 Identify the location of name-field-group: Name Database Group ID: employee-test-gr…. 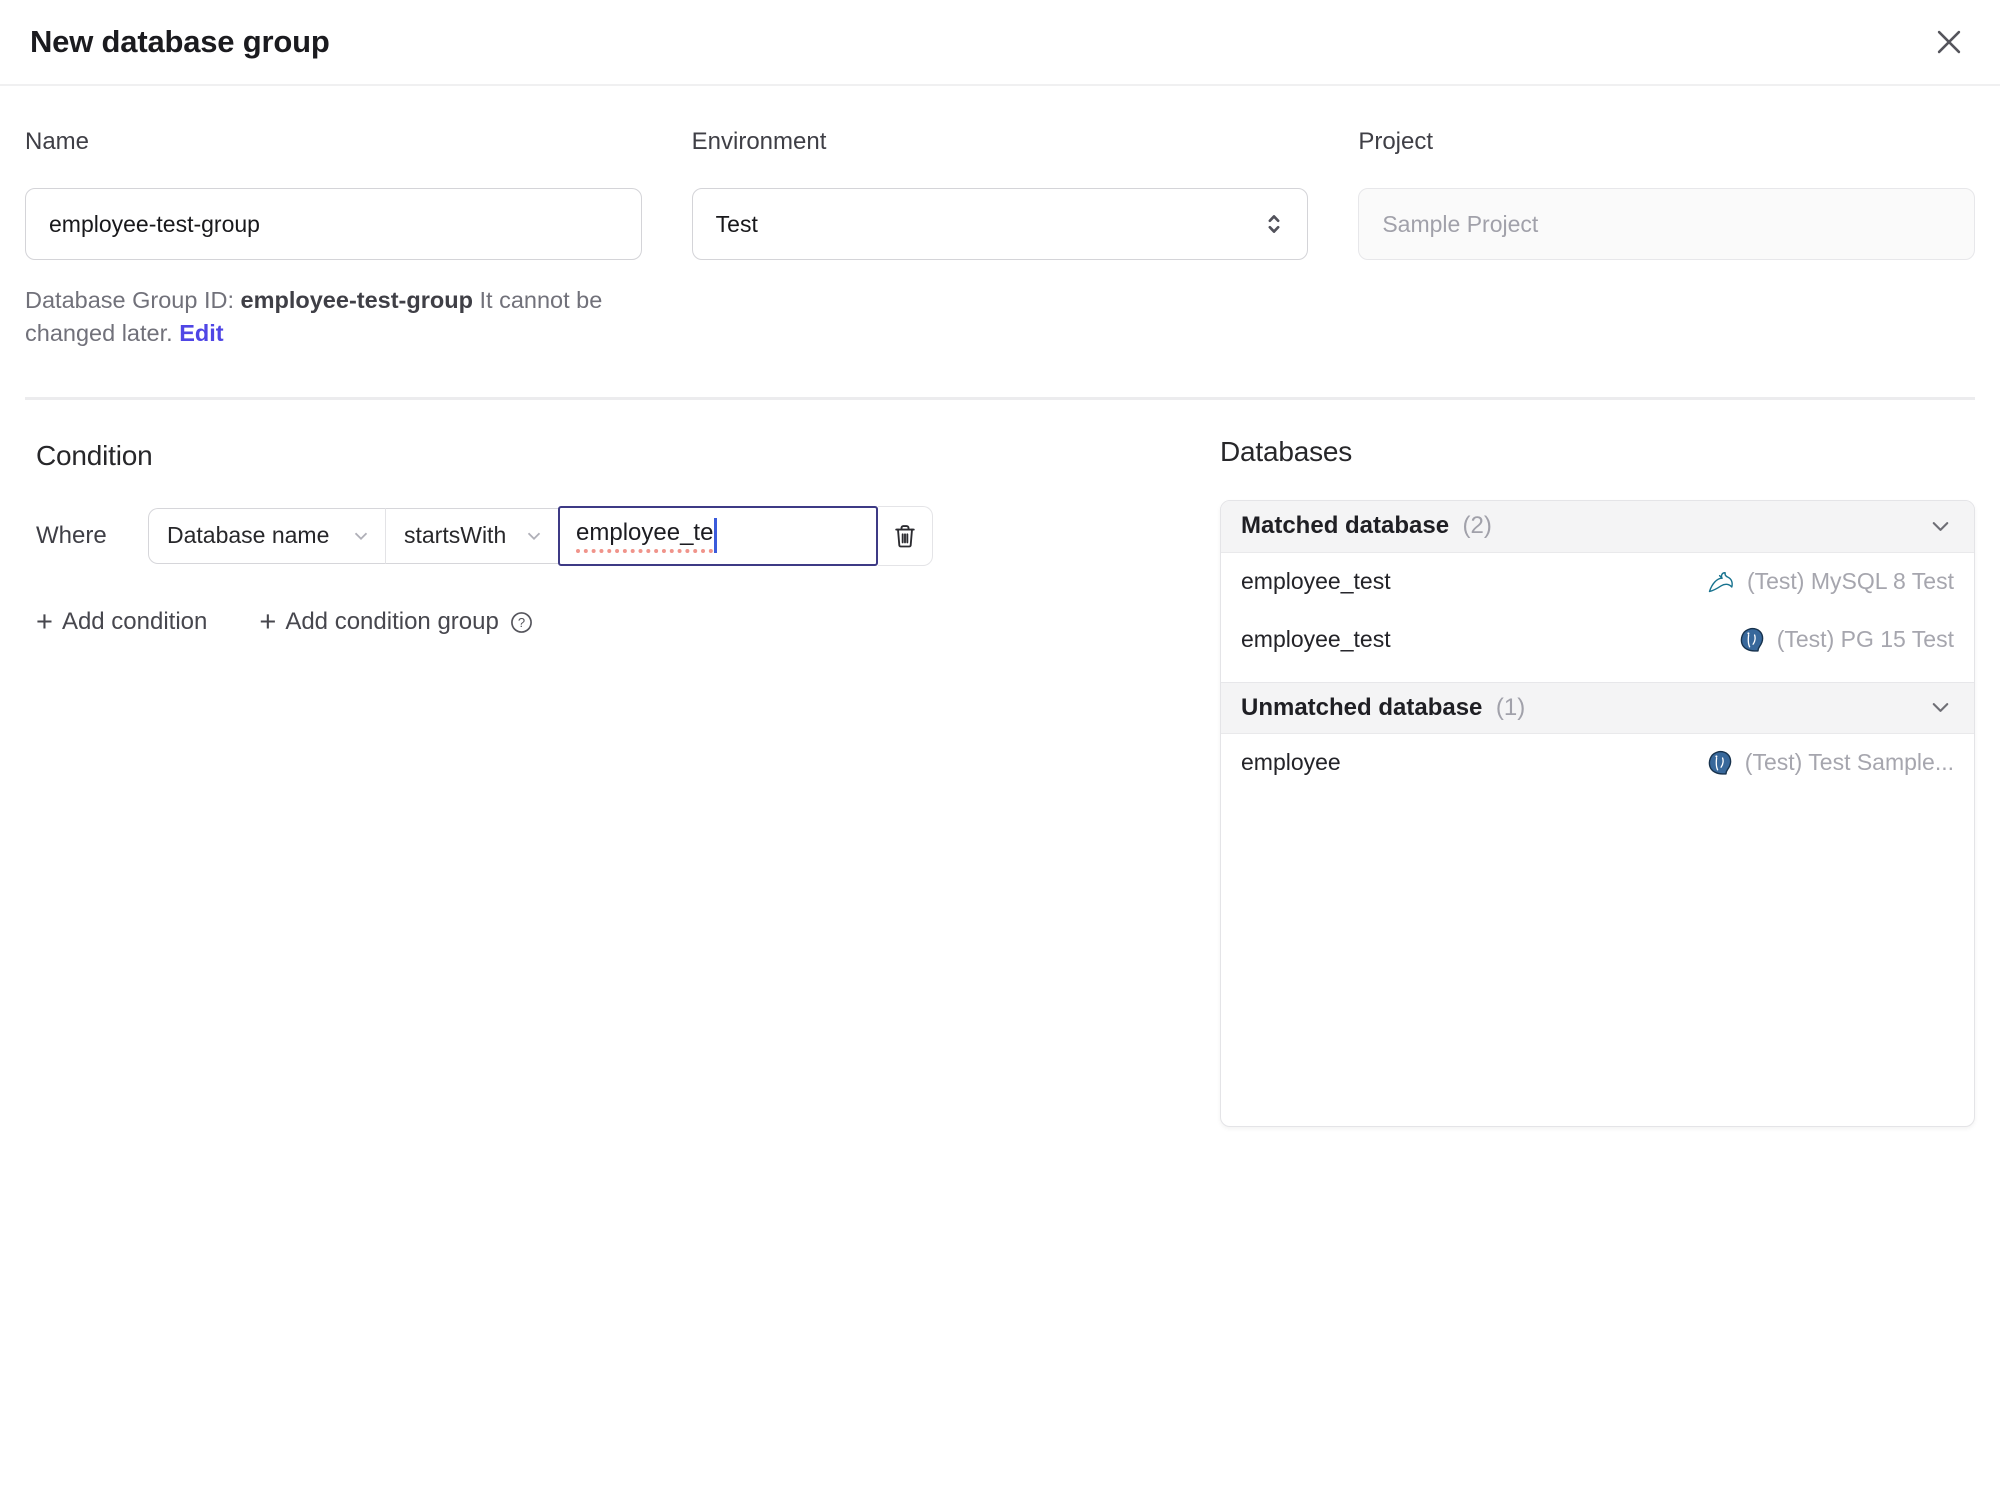
(333, 239).